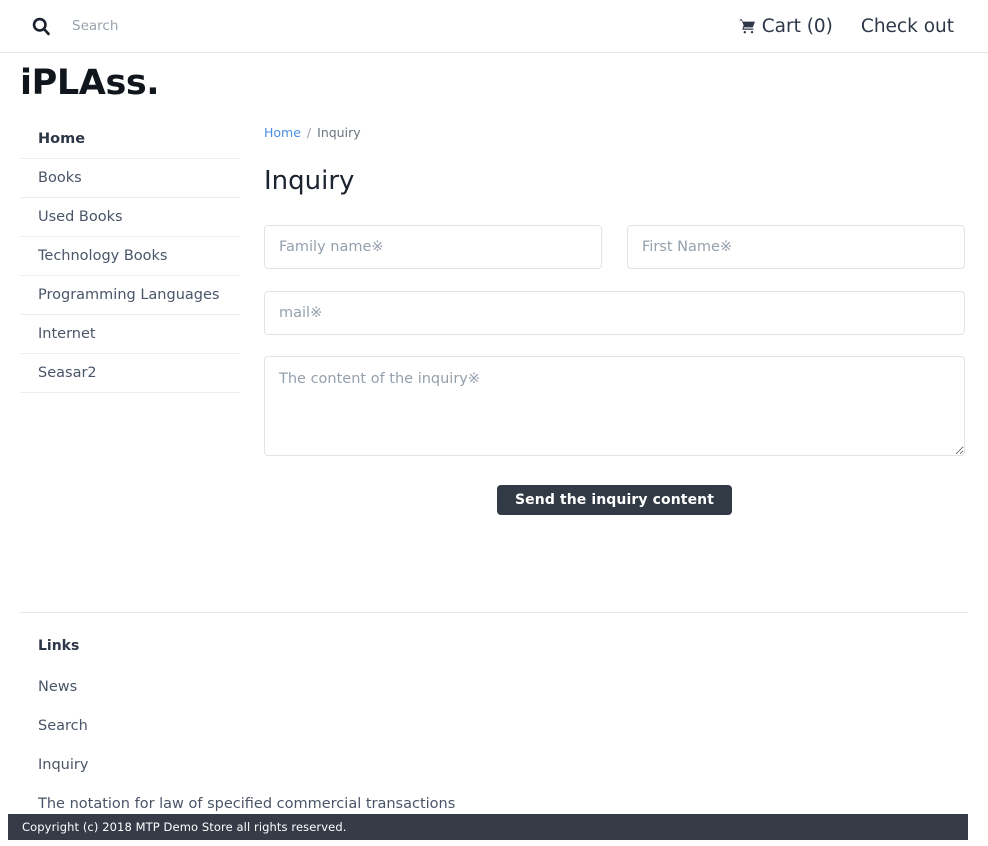  Describe the element at coordinates (130, 178) in the screenshot. I see `sidebar-item-books: Books` at that location.